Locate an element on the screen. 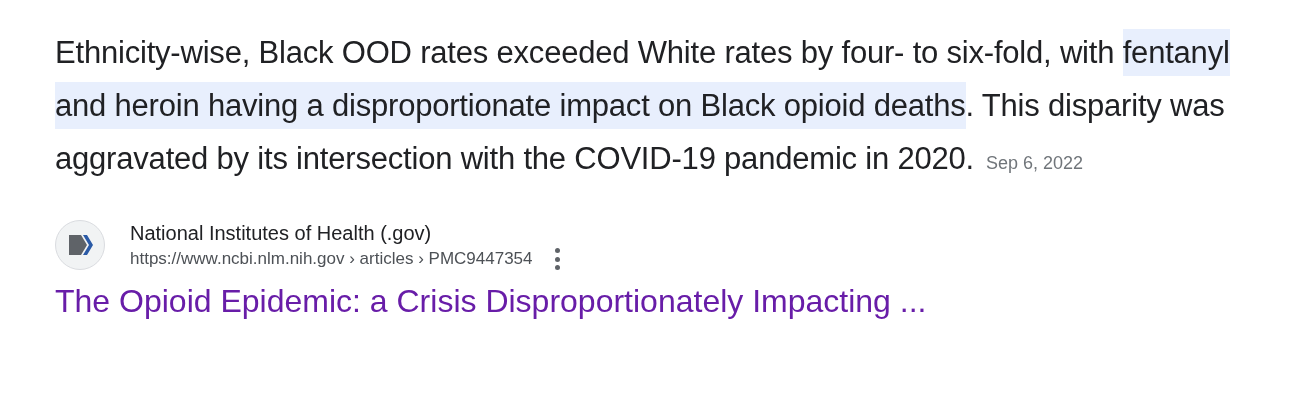  source-name: National Institutes of Health (.gov) is located at coordinates (281, 233).